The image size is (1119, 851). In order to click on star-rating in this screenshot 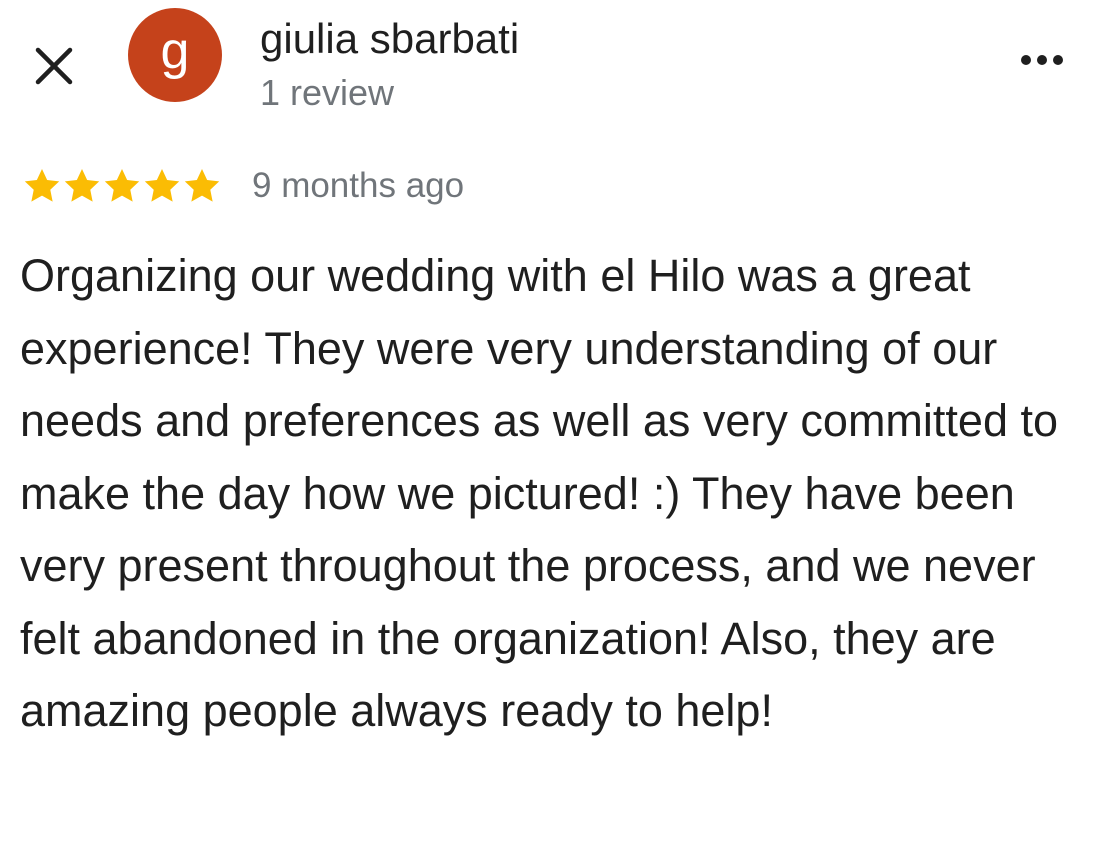, I will do `click(122, 186)`.